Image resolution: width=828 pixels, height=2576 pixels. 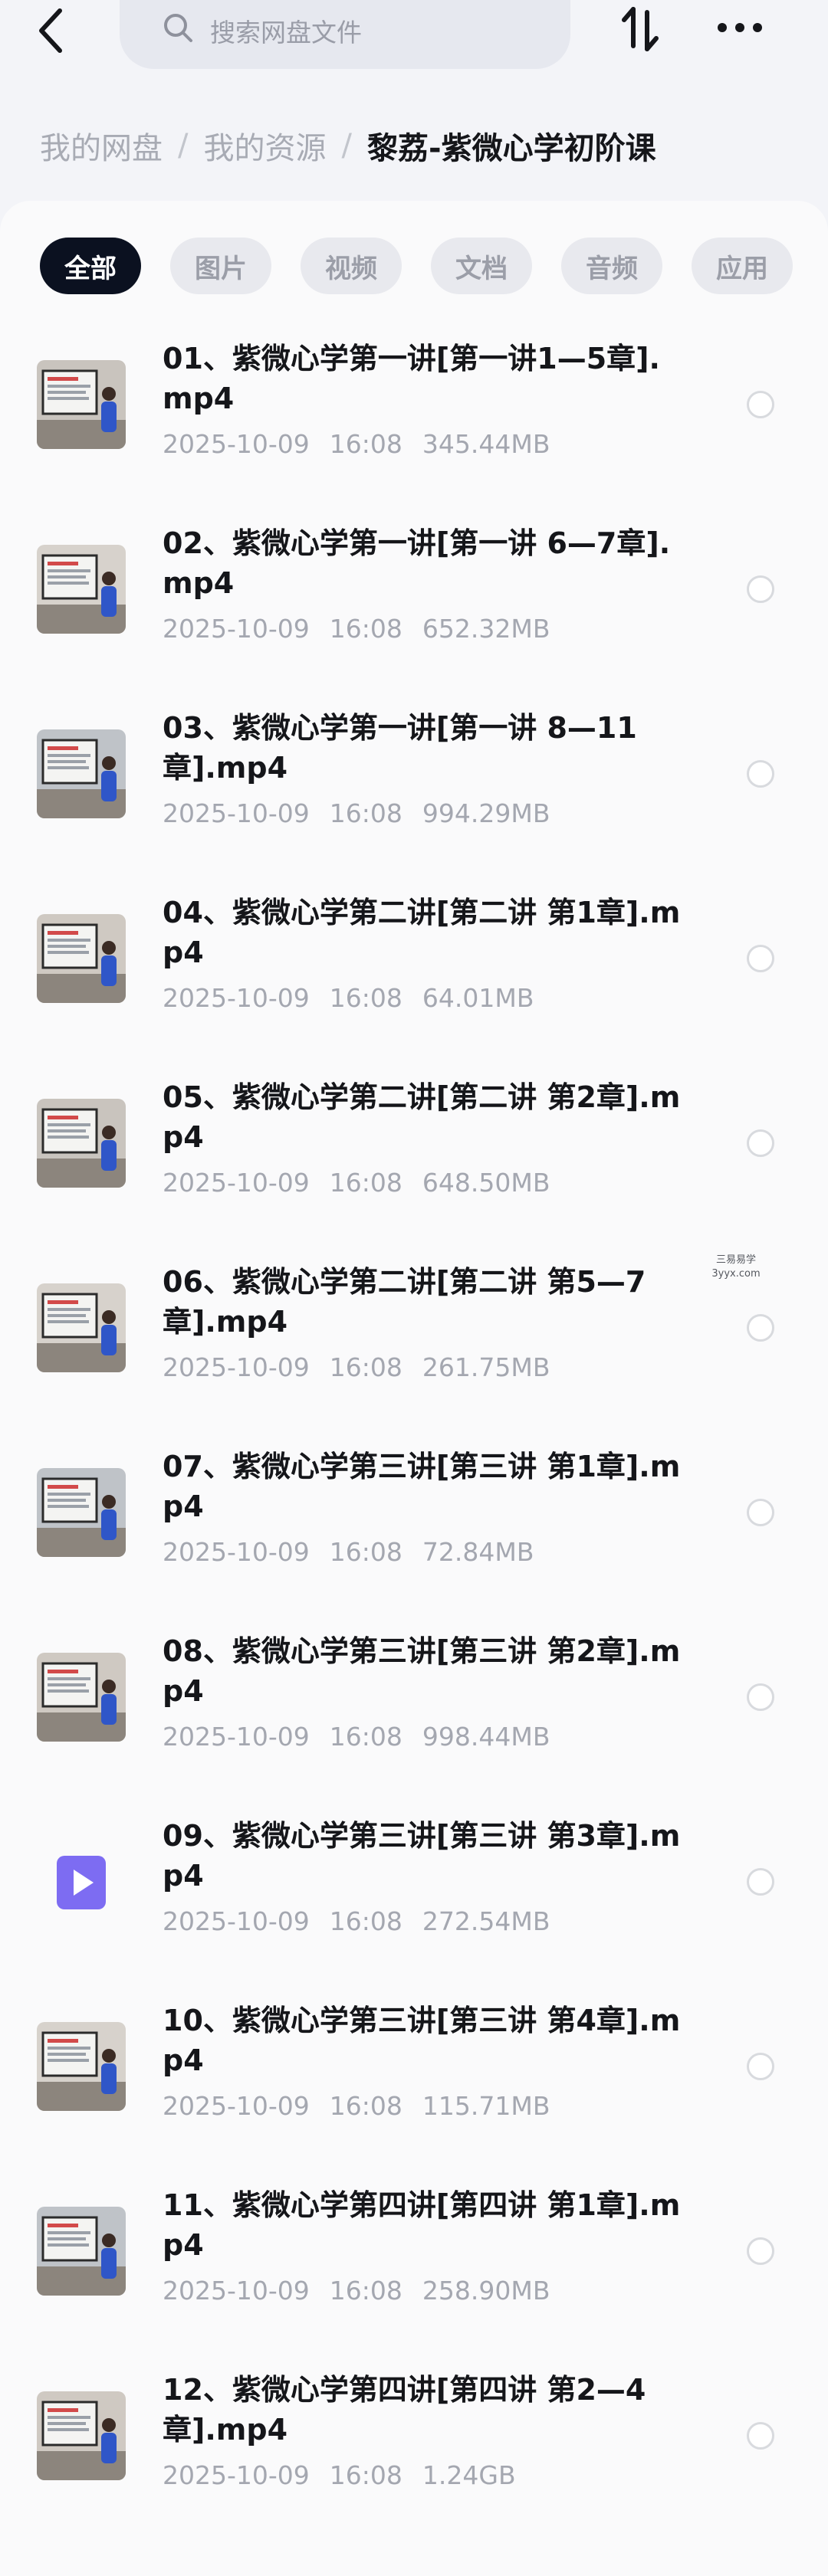 I want to click on sort-button, so click(x=640, y=30).